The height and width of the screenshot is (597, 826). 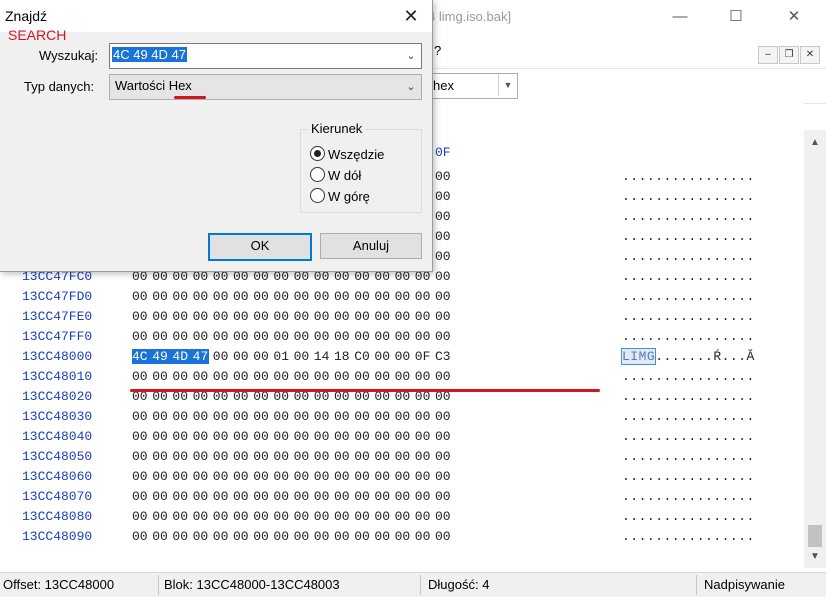 What do you see at coordinates (340, 197) in the screenshot?
I see `radio-up: W górę` at bounding box center [340, 197].